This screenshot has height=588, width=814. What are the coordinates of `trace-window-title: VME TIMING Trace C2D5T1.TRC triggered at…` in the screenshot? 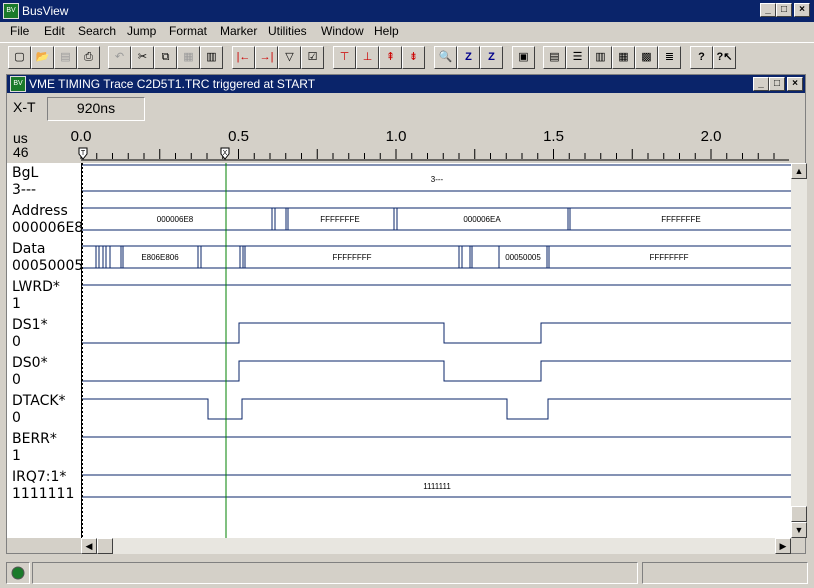 It's located at (172, 84).